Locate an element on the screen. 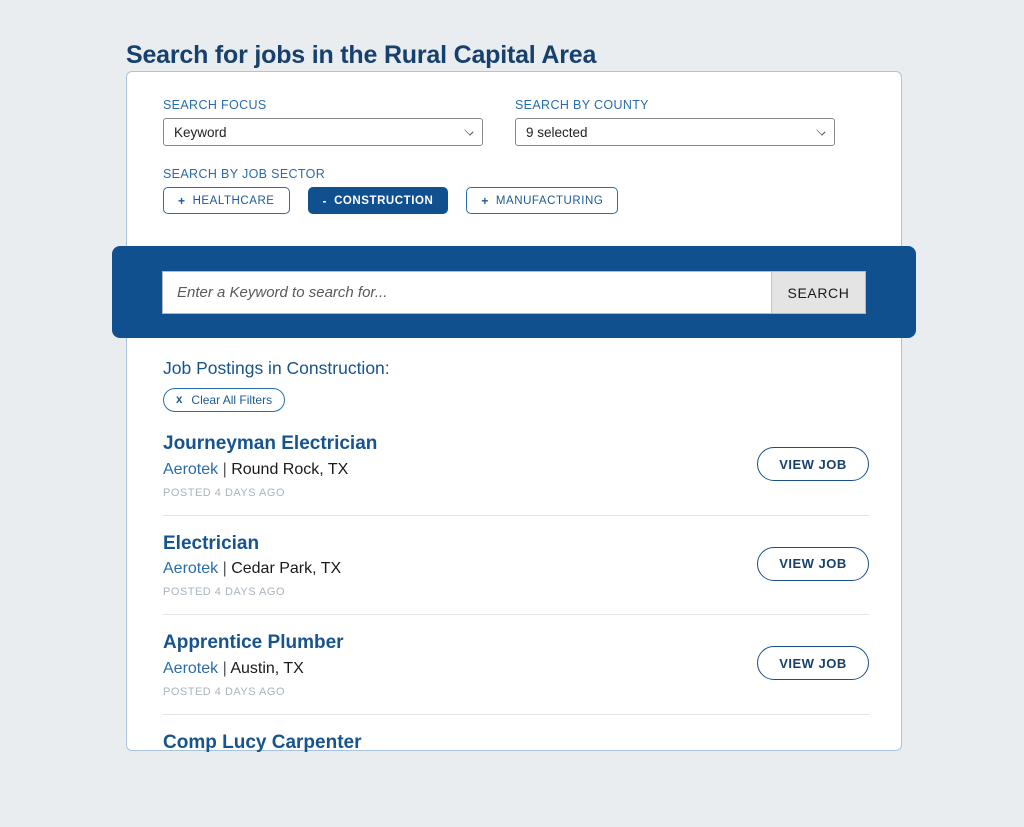  clear-all-filters-button: x Clear All Filters is located at coordinates (224, 400).